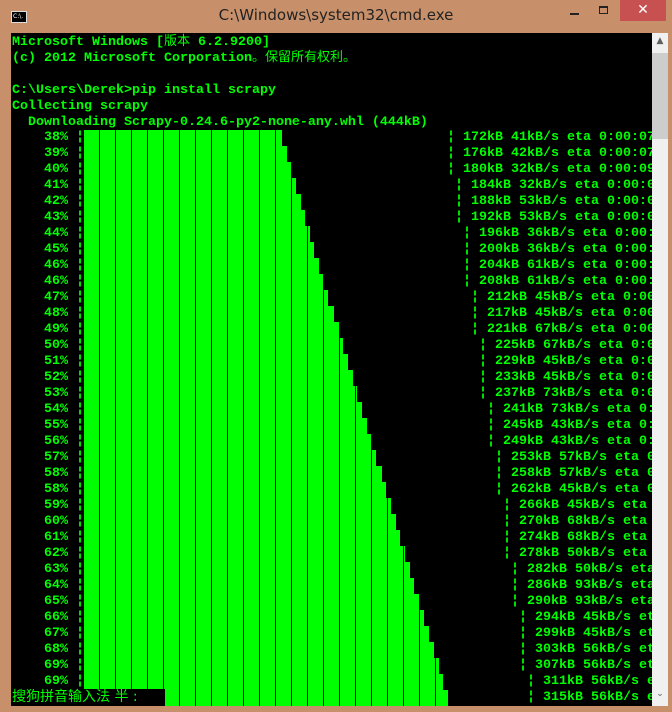 The width and height of the screenshot is (672, 712). What do you see at coordinates (56, 249) in the screenshot?
I see `progress-percent: 45%` at bounding box center [56, 249].